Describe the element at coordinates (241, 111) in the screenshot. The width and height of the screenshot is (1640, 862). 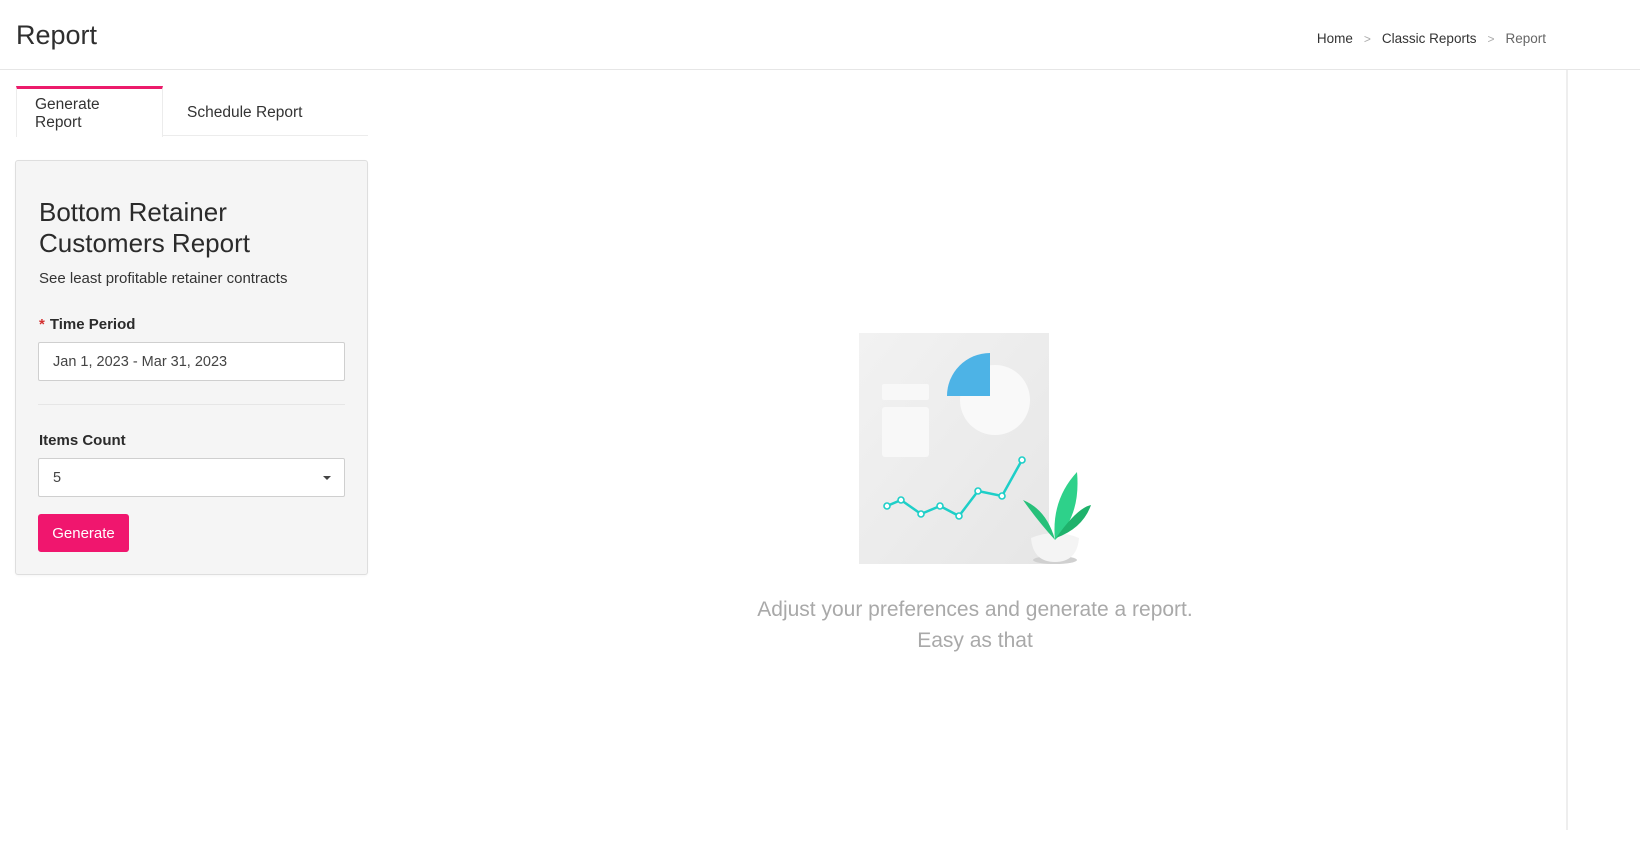
I see `tab-schedule-report: Schedule Report` at that location.